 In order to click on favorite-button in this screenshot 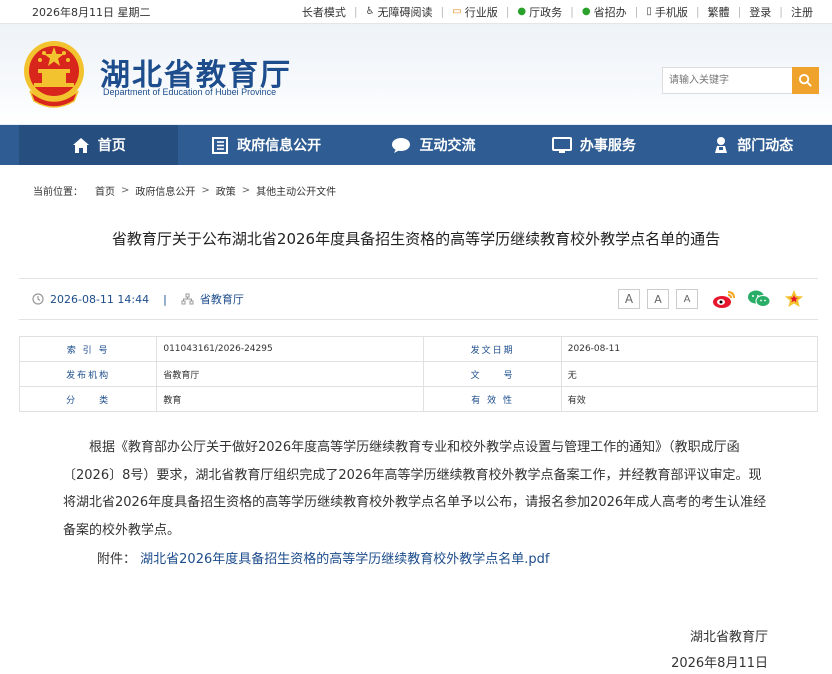, I will do `click(794, 299)`.